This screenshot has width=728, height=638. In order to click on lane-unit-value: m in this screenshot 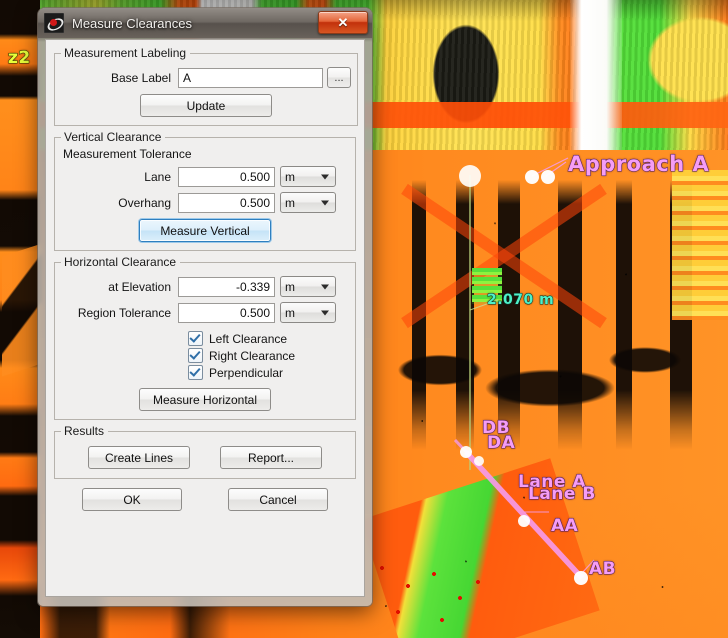, I will do `click(290, 176)`.